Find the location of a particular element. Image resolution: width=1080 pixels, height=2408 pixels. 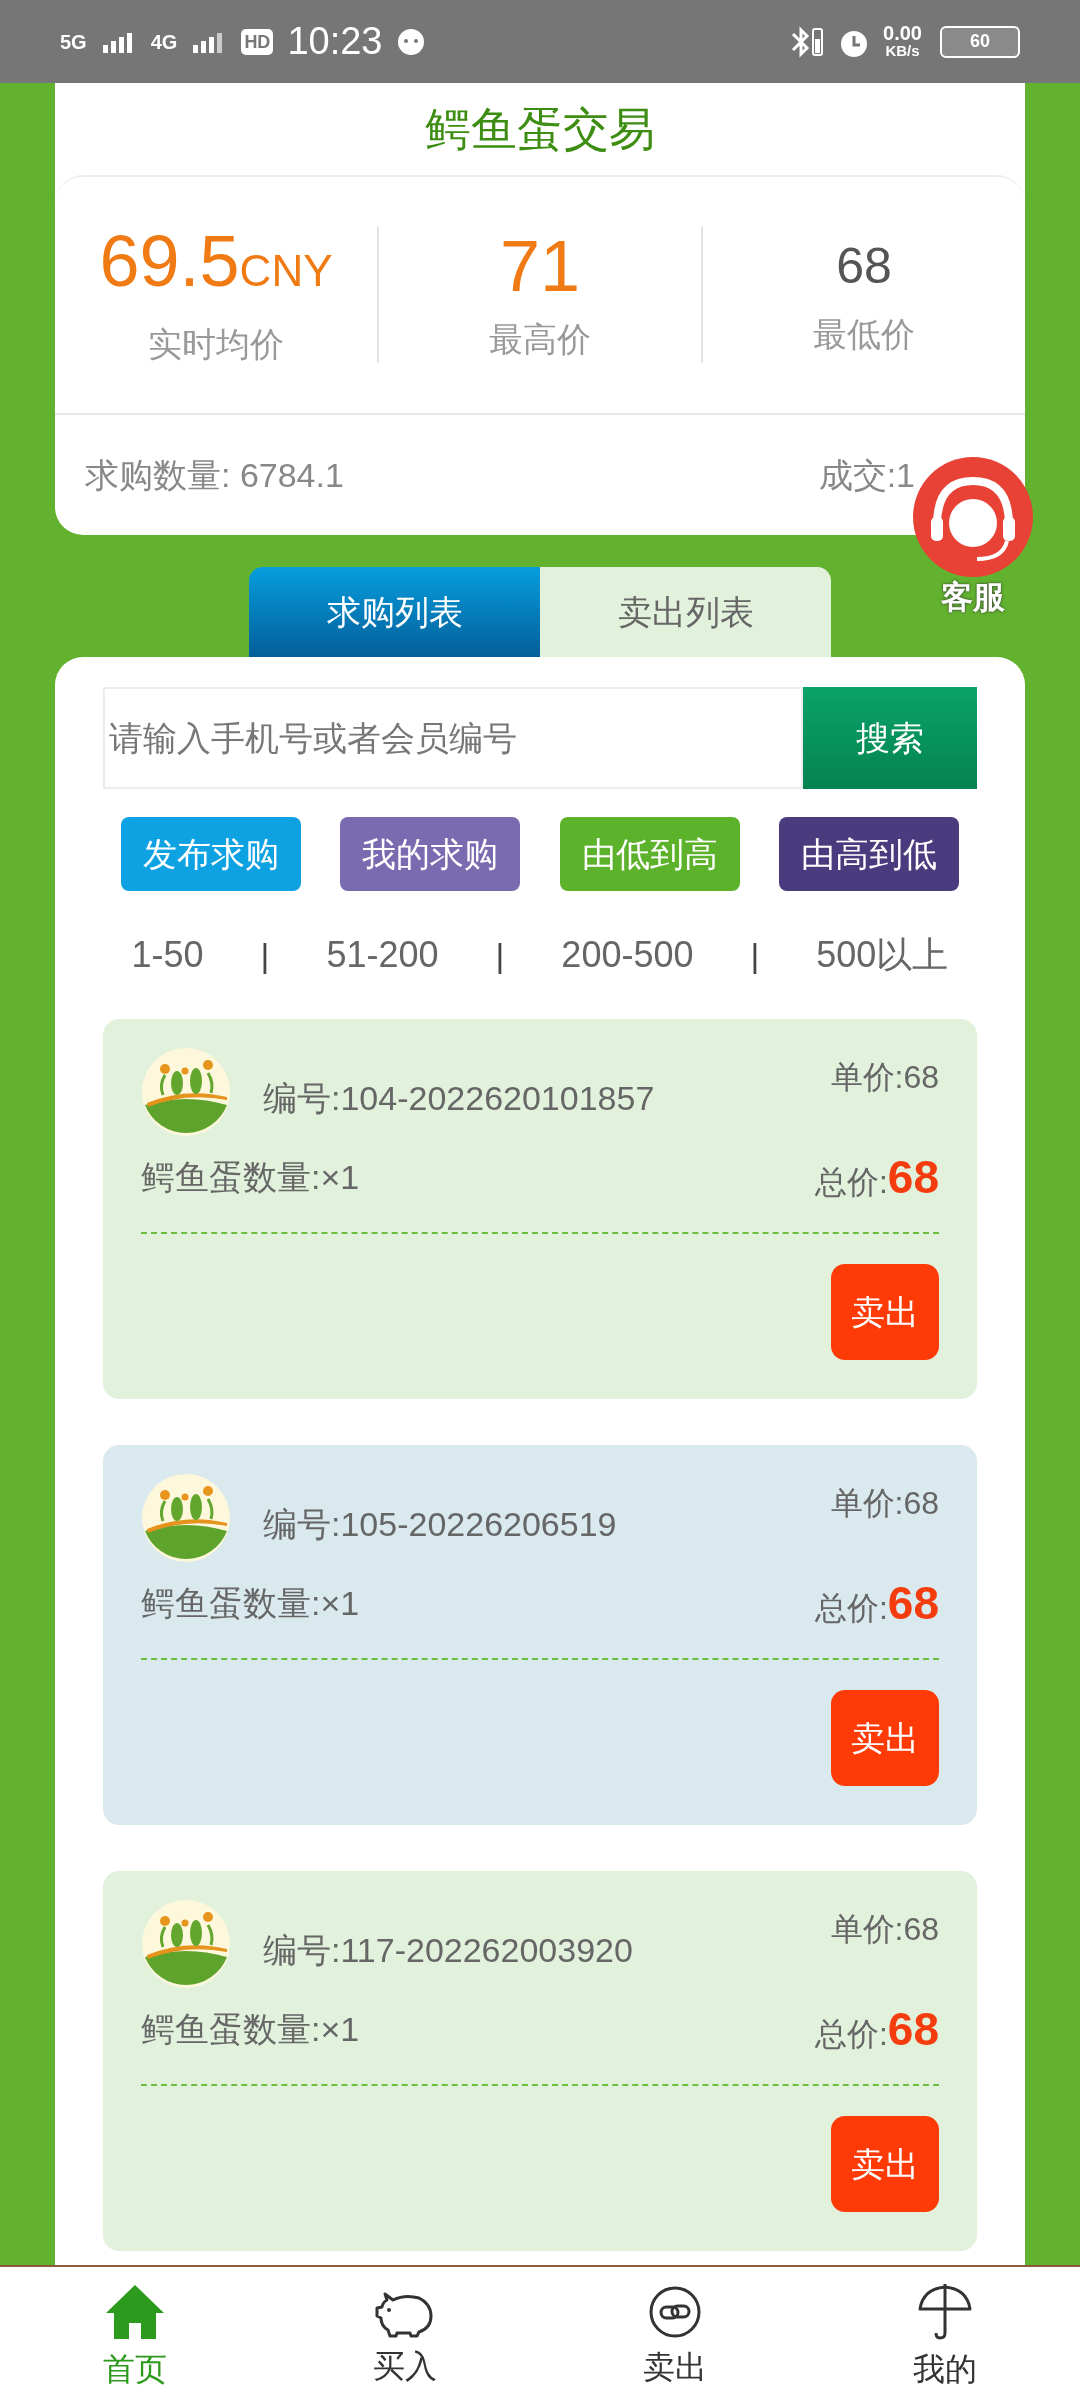

range-filter: 200-500 is located at coordinates (627, 955).